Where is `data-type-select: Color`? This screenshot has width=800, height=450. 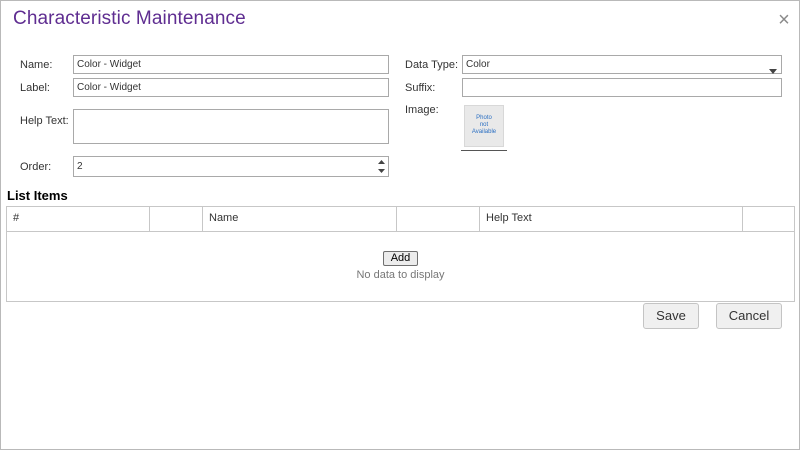 data-type-select: Color is located at coordinates (622, 64).